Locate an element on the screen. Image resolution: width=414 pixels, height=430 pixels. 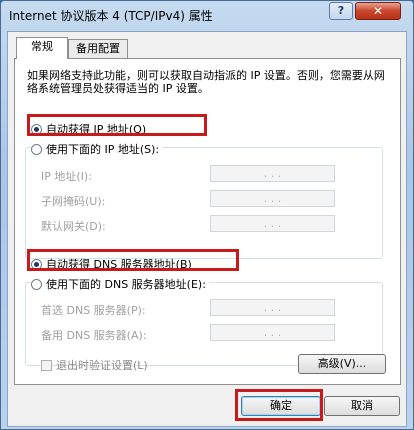
auto-ip-radio: 自动获得 IP 地址(O) is located at coordinates (88, 129).